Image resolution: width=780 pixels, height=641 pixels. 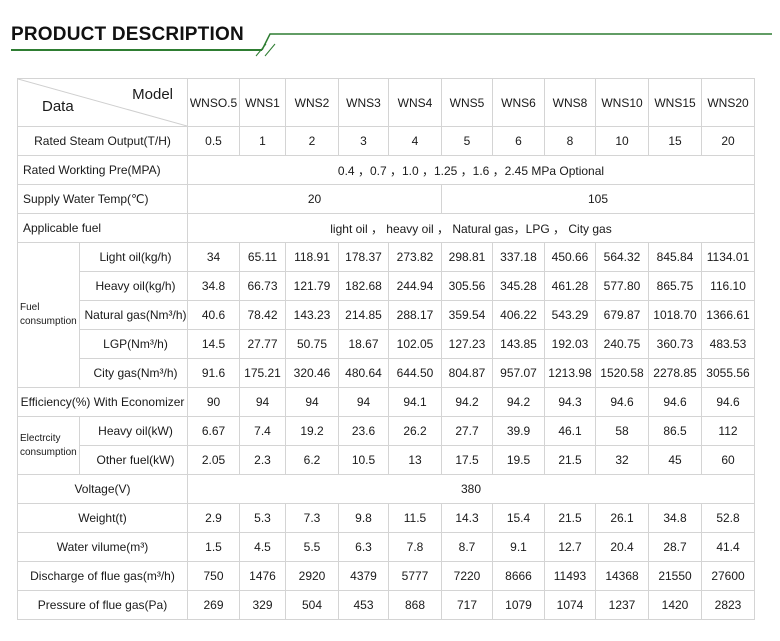 I want to click on row-label: Heavy oil(kg/h), so click(x=133, y=286).